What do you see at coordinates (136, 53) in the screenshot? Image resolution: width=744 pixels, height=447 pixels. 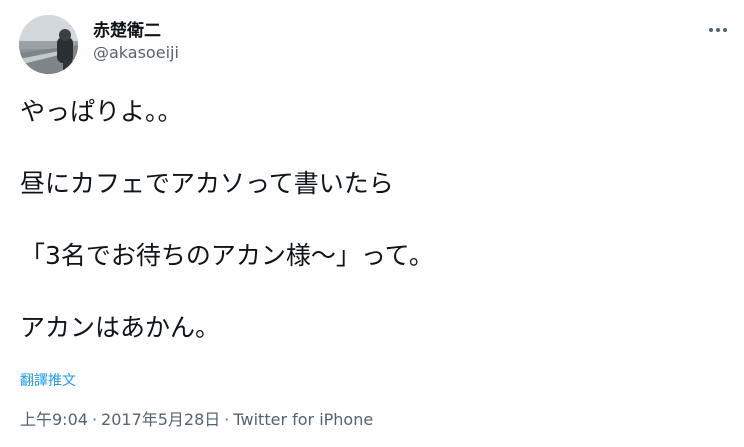 I see `user-handle: @akasoeiji` at bounding box center [136, 53].